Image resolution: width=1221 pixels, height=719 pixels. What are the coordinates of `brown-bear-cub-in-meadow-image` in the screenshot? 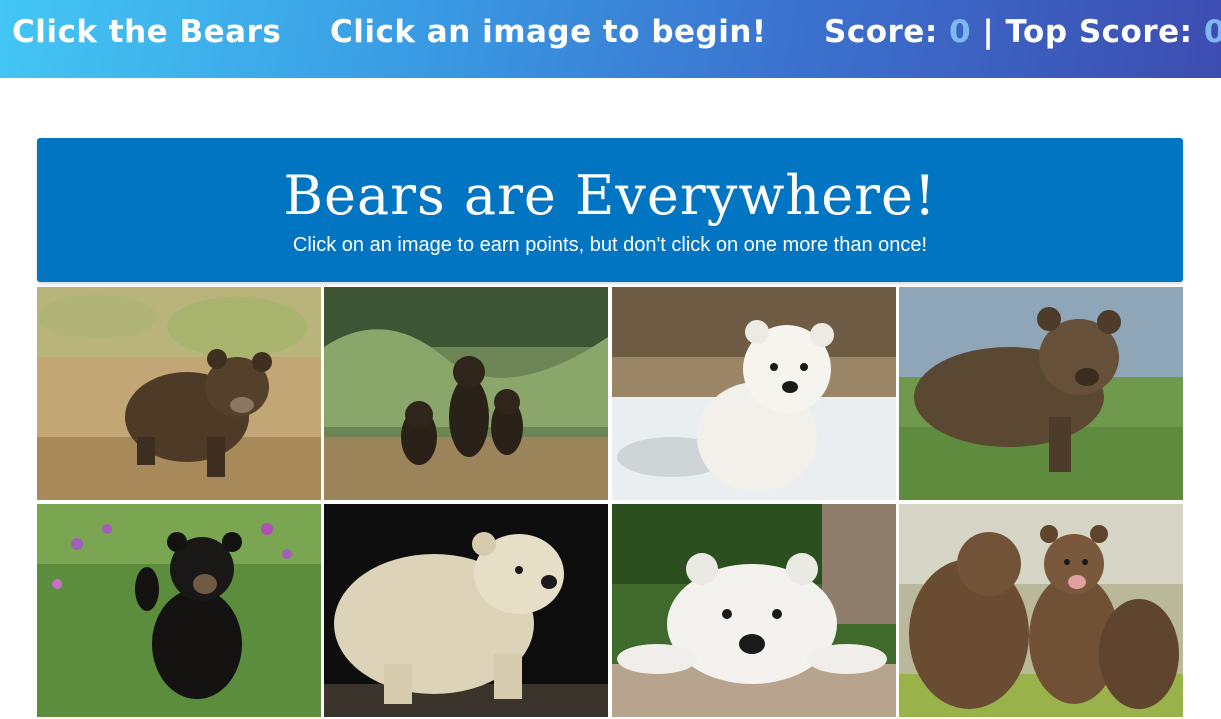 It's located at (1041, 393).